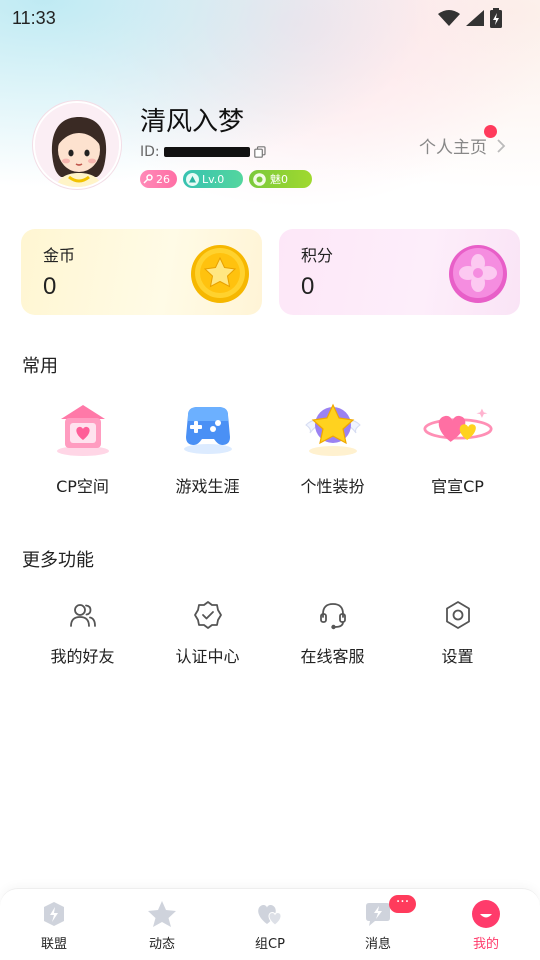  What do you see at coordinates (34, 17) in the screenshot?
I see `status-time: 11:33` at bounding box center [34, 17].